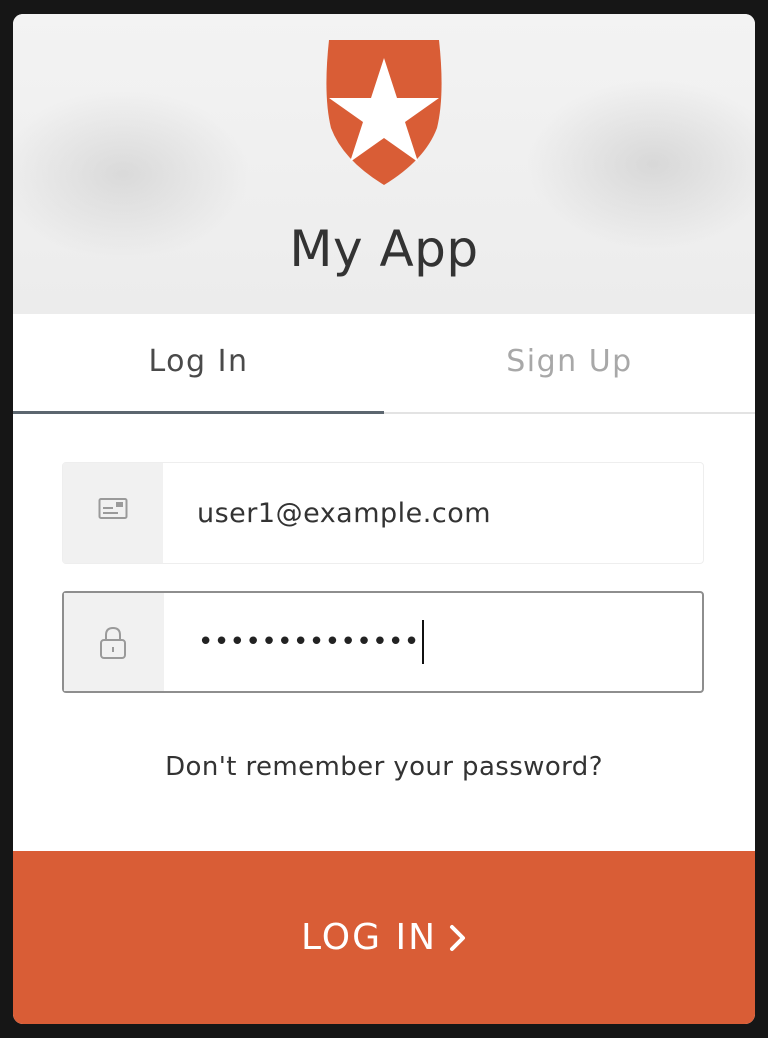 The image size is (768, 1038). I want to click on password-input: ••••••••••••••, so click(311, 642).